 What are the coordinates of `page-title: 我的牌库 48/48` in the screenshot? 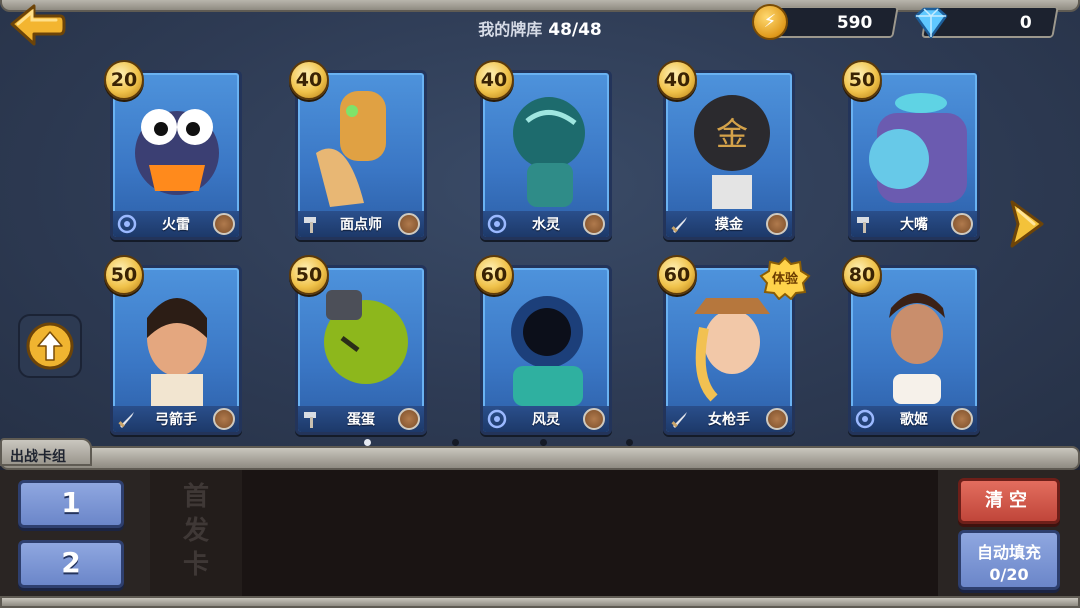 It's located at (540, 28).